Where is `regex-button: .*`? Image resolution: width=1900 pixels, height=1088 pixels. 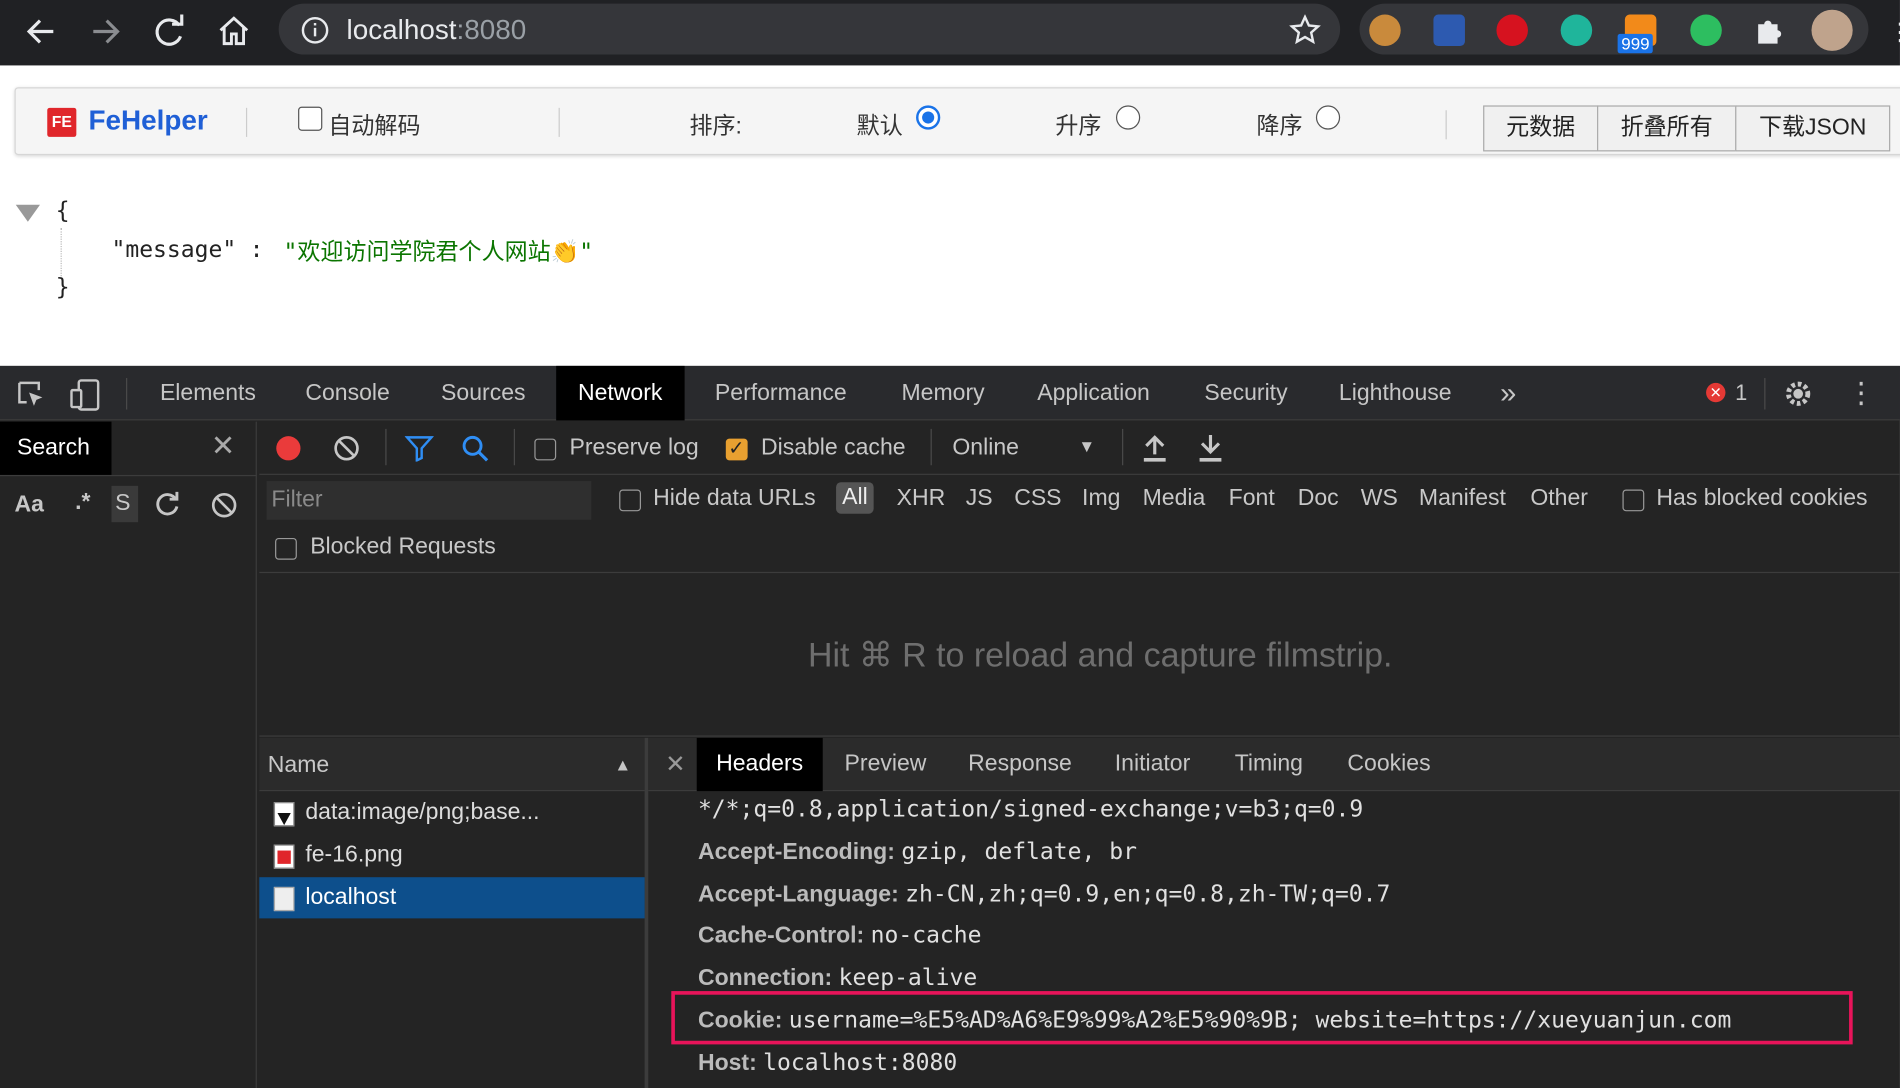
regex-button: .* is located at coordinates (82, 502).